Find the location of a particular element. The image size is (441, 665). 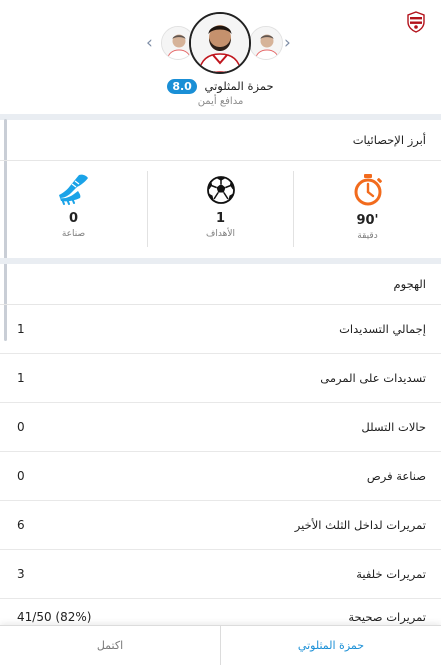

stat-value: 0 is located at coordinates (73, 218).